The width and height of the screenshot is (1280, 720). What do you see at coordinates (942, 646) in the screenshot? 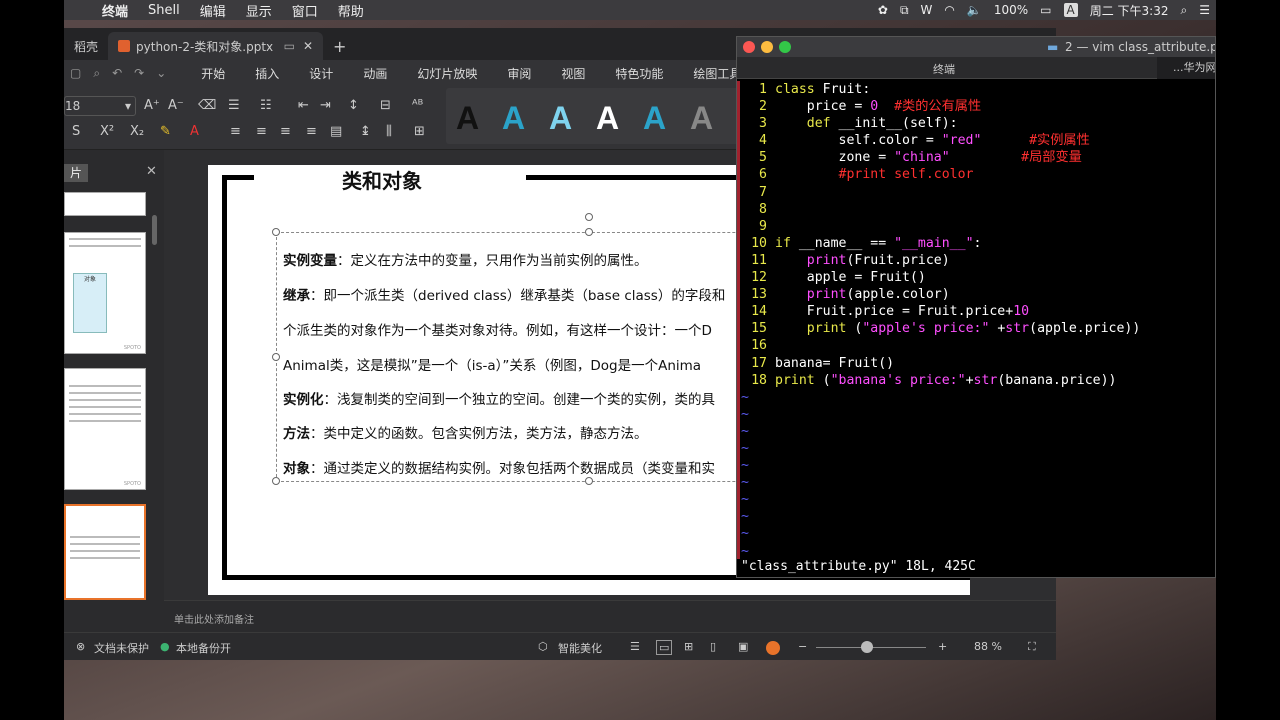
I see `zoom-in-icon: +` at bounding box center [942, 646].